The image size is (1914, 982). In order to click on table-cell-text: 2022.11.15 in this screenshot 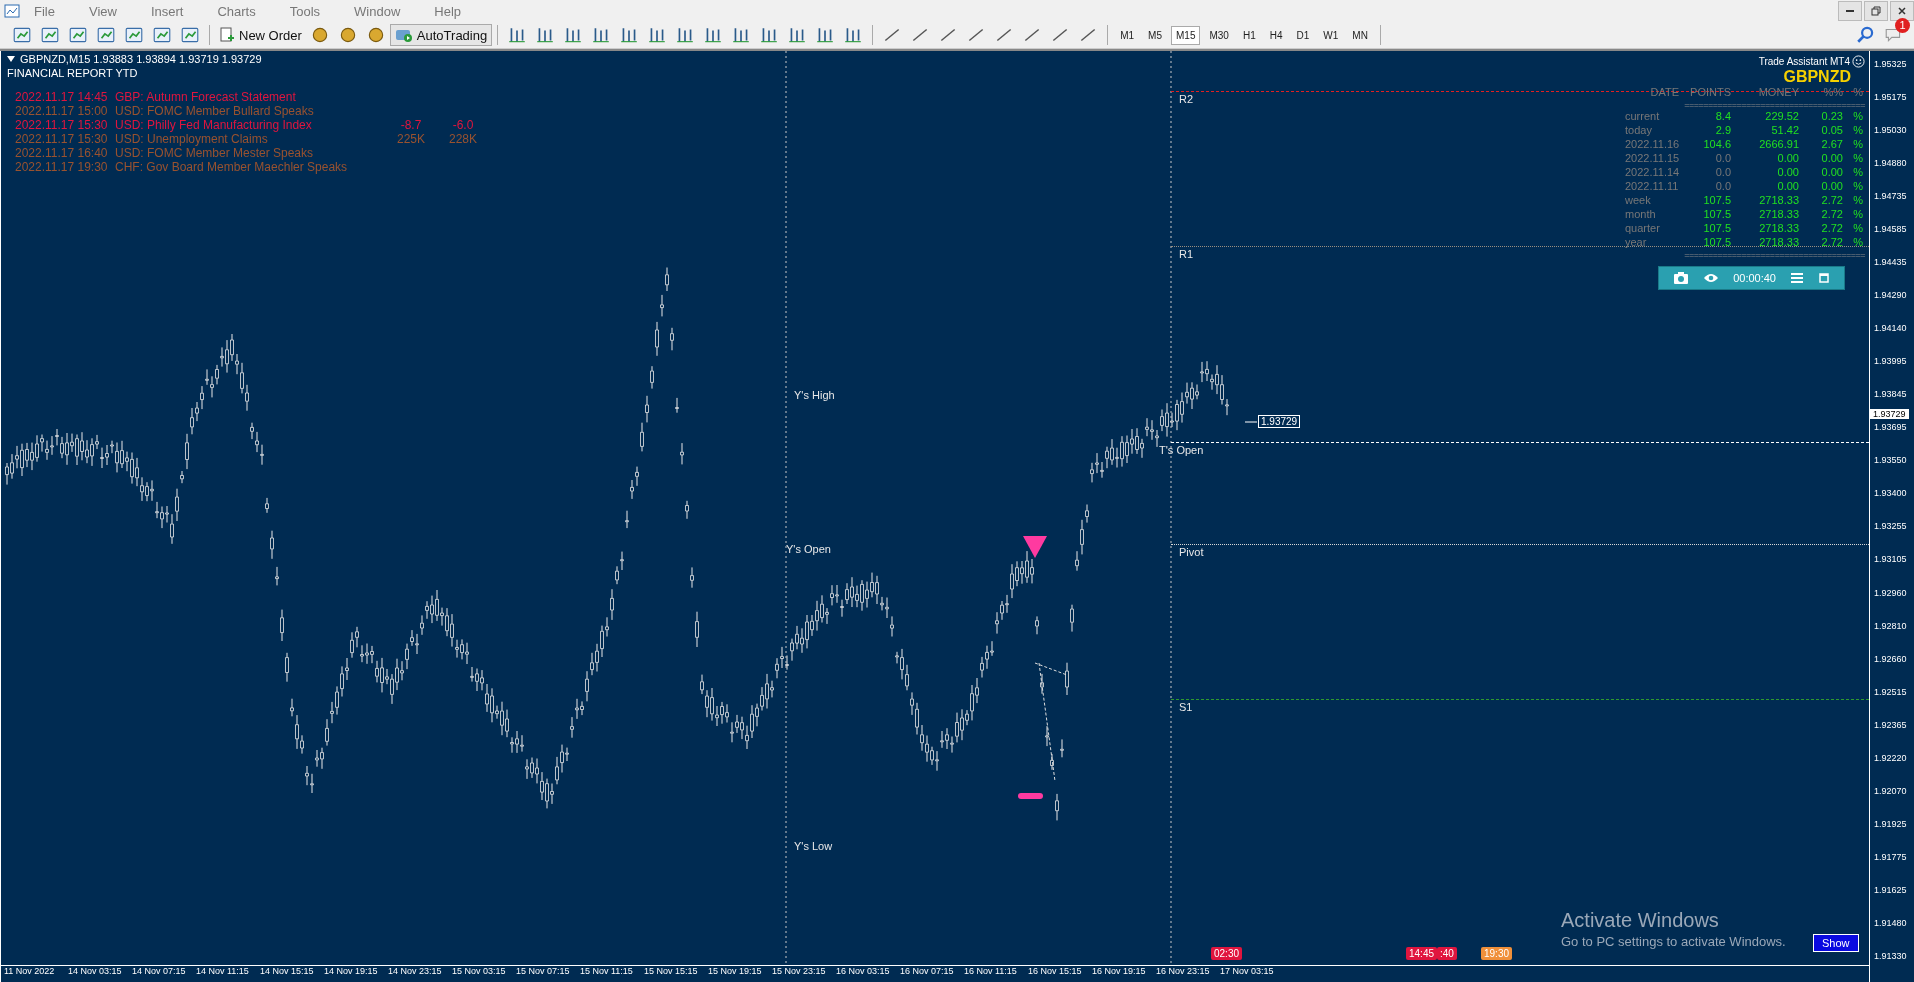, I will do `click(1651, 159)`.